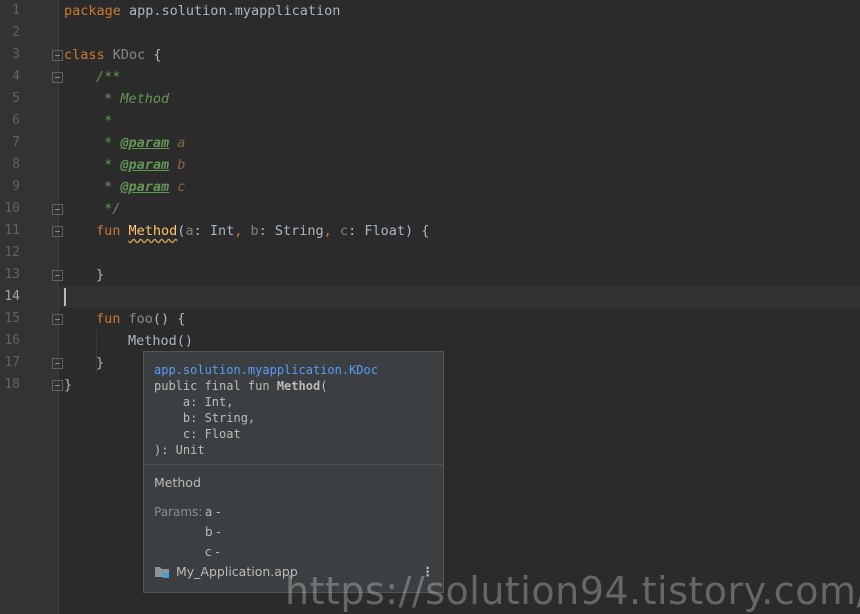 This screenshot has height=614, width=860. Describe the element at coordinates (237, 571) in the screenshot. I see `module-name: My_Application.app` at that location.